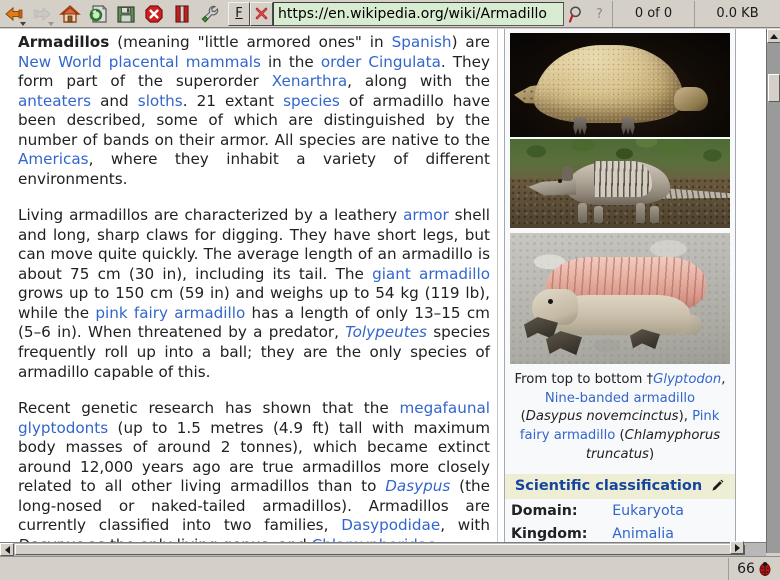 The height and width of the screenshot is (580, 780). What do you see at coordinates (390, 560) in the screenshot?
I see `status-bar: 66` at bounding box center [390, 560].